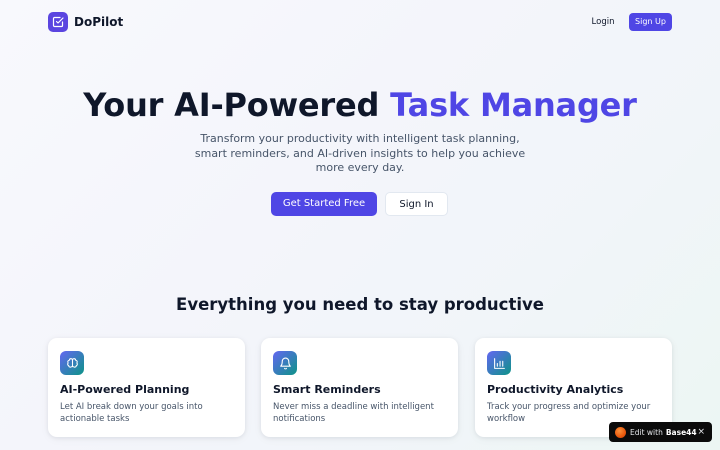 The image size is (720, 450). I want to click on base44-logo-icon, so click(620, 432).